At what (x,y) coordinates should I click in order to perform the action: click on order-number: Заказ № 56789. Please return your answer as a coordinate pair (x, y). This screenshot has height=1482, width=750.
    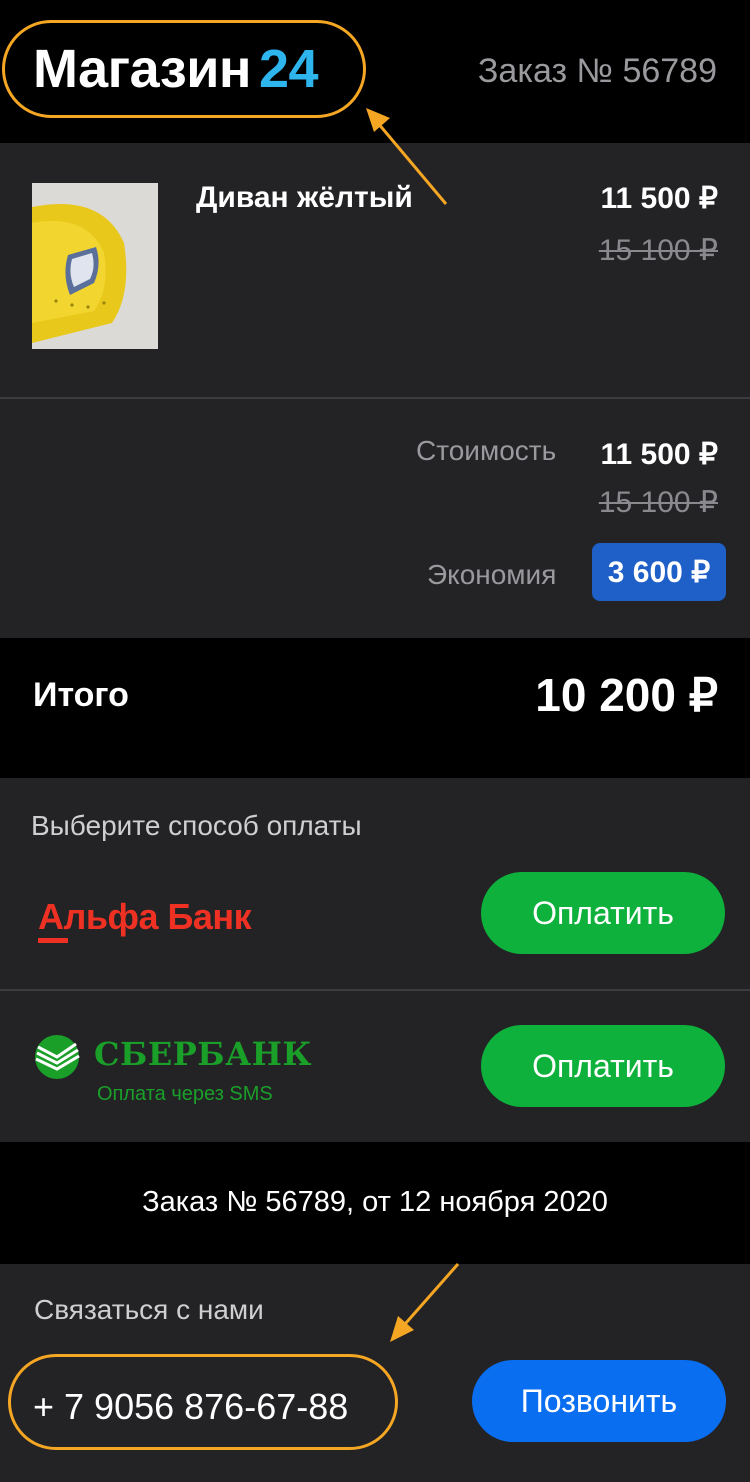
    Looking at the image, I should click on (597, 71).